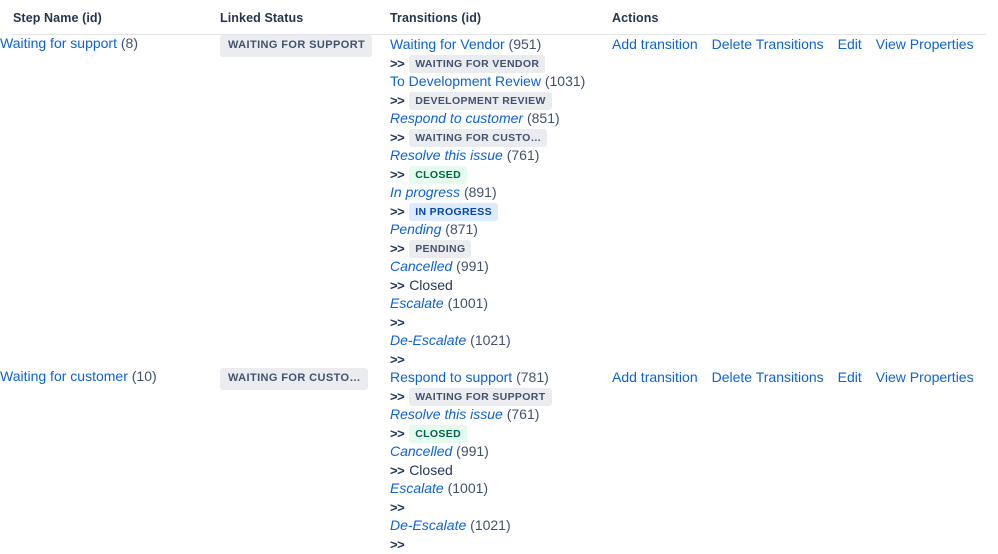  I want to click on transition-id: (951), so click(525, 44).